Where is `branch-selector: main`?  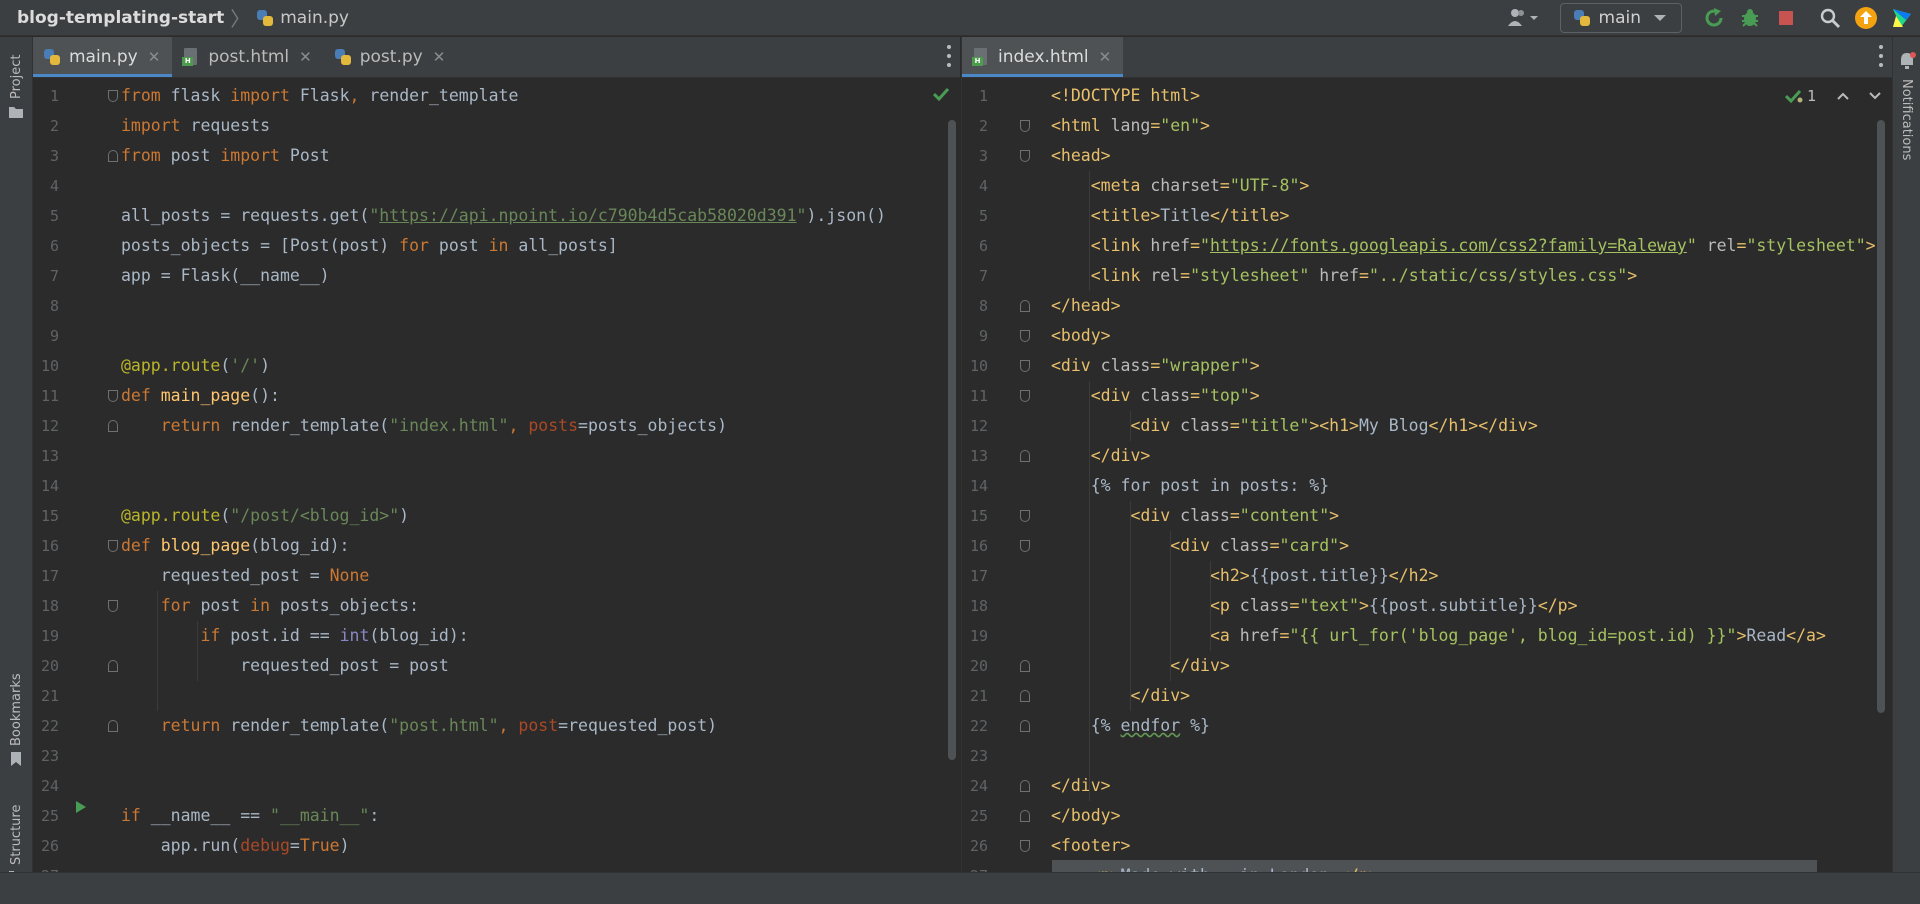
branch-selector: main is located at coordinates (1620, 18).